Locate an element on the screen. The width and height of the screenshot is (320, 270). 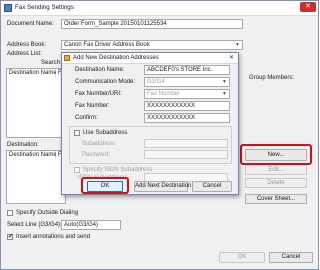
search-label: Search is located at coordinates (51, 63).